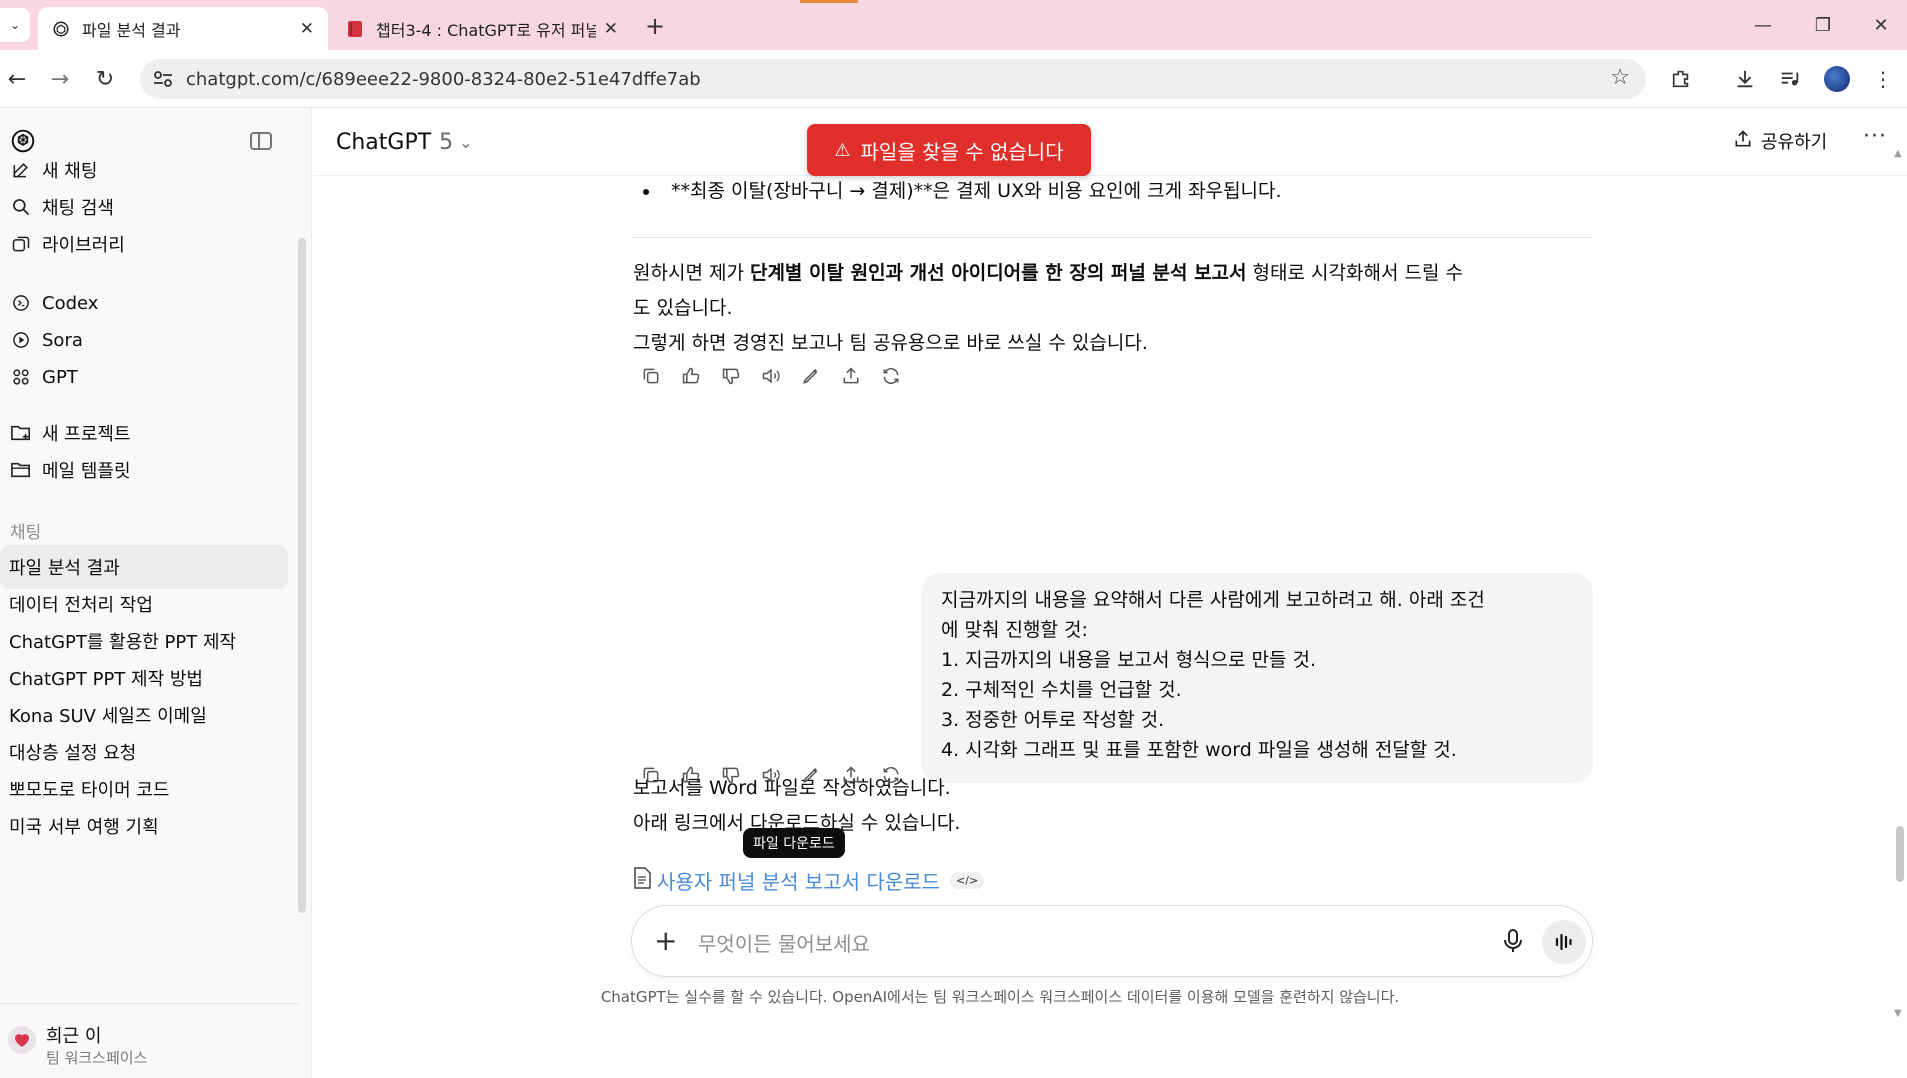 This screenshot has width=1907, height=1078. I want to click on toast-message: 파일을 찾을 수 없습니다, so click(962, 151).